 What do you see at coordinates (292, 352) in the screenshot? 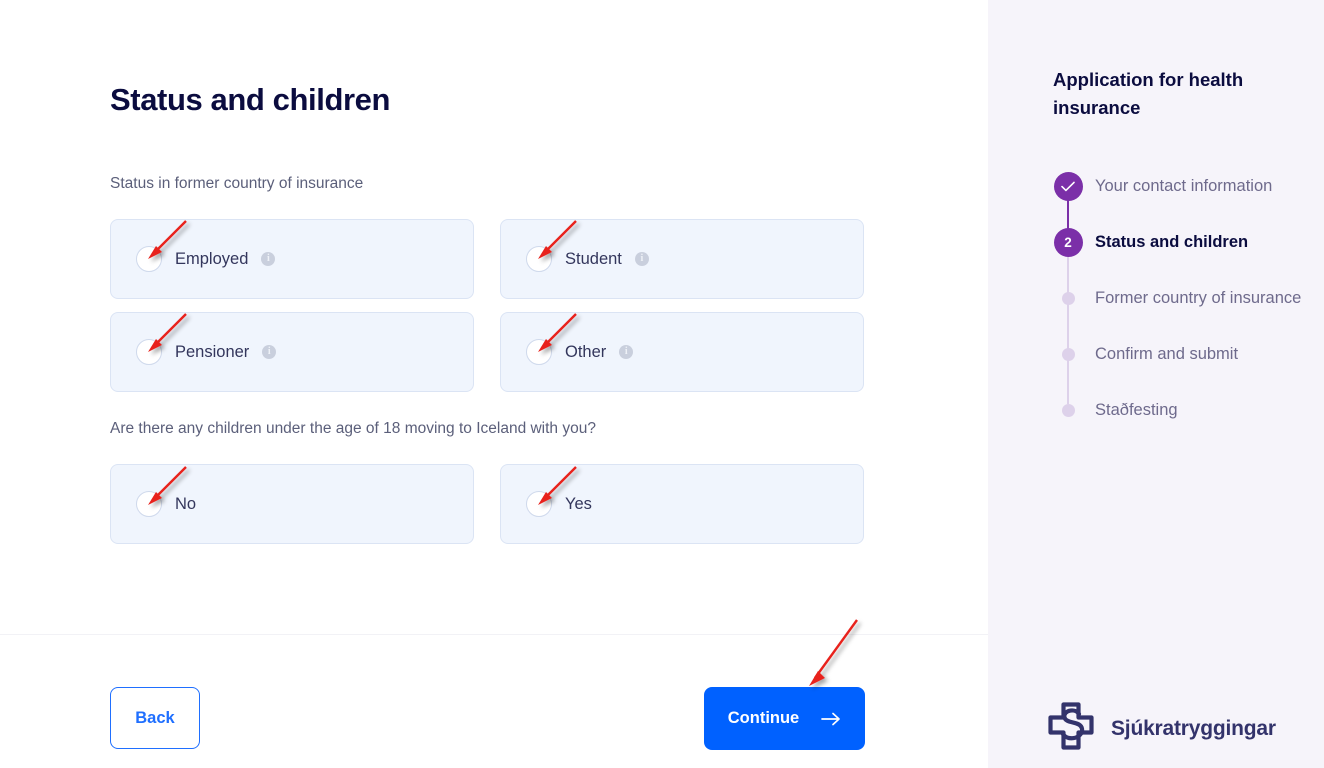
I see `option-card-pensioner: Pensioner` at bounding box center [292, 352].